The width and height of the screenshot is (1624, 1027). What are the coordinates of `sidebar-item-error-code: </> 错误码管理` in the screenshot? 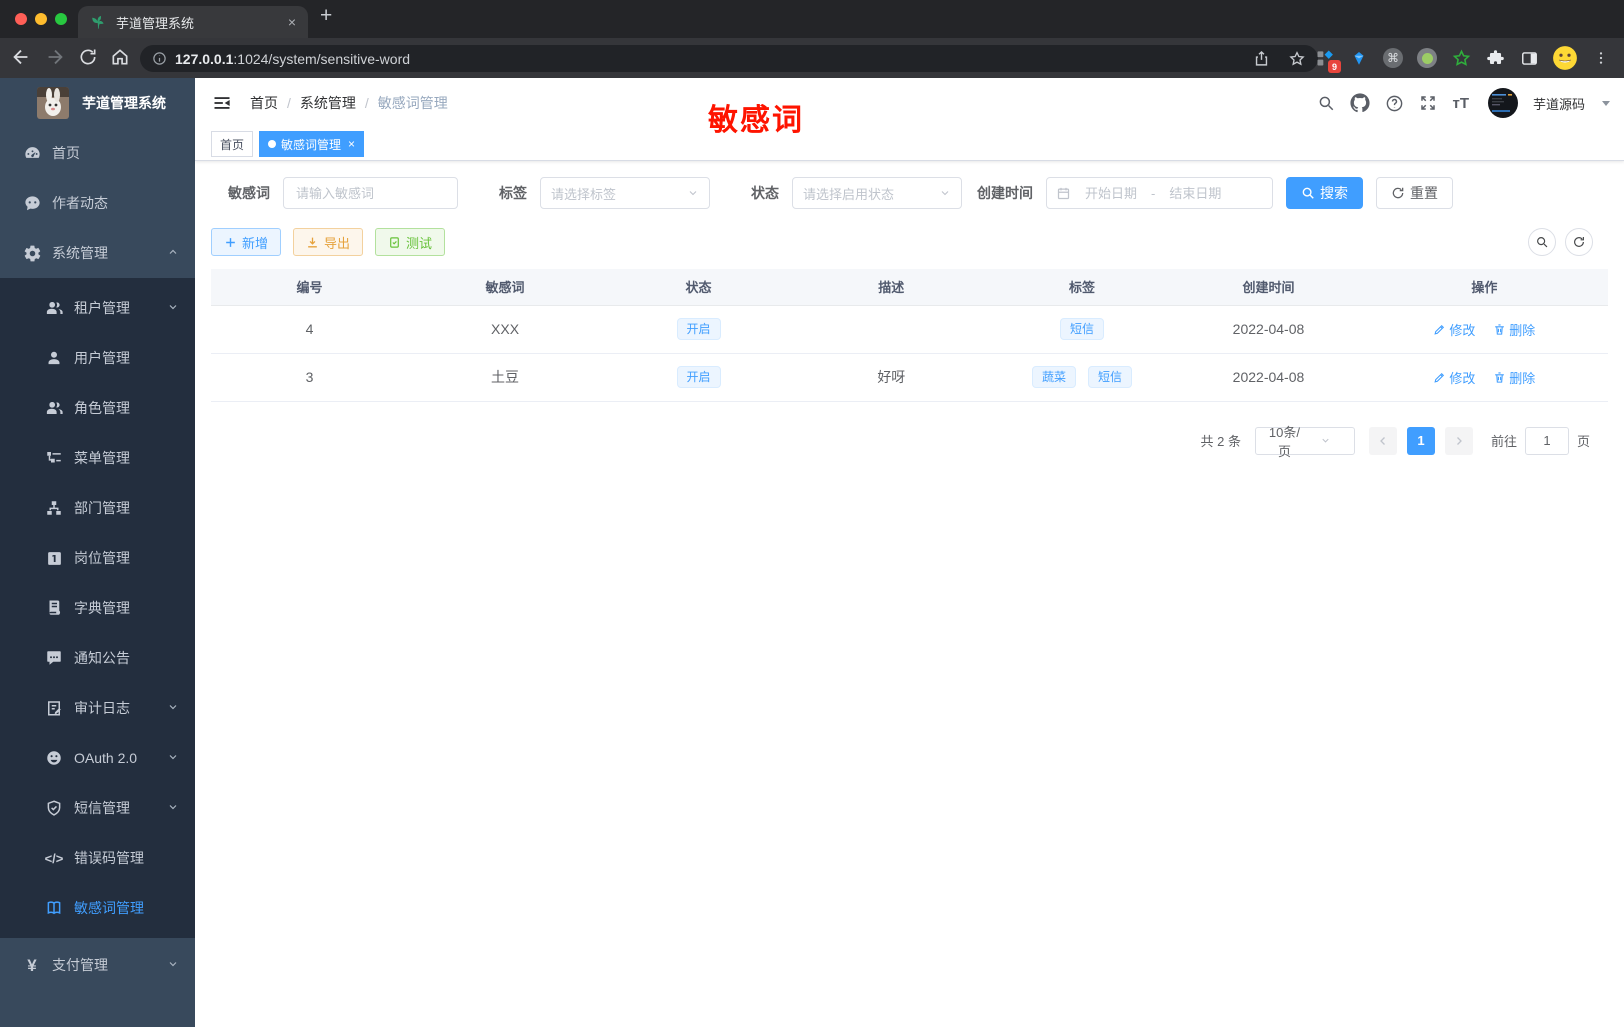 It's located at (97, 858).